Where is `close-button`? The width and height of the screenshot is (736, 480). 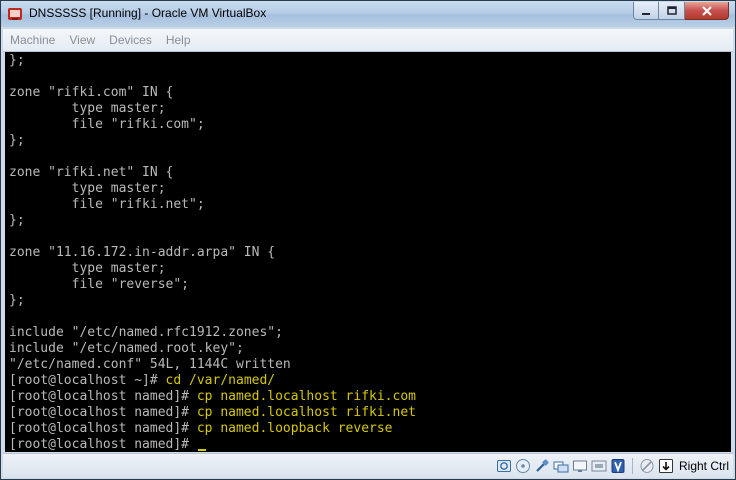 close-button is located at coordinates (707, 11).